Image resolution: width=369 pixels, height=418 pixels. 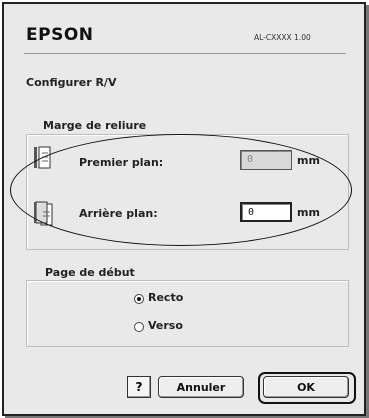 What do you see at coordinates (165, 297) in the screenshot?
I see `recto-label: Recto` at bounding box center [165, 297].